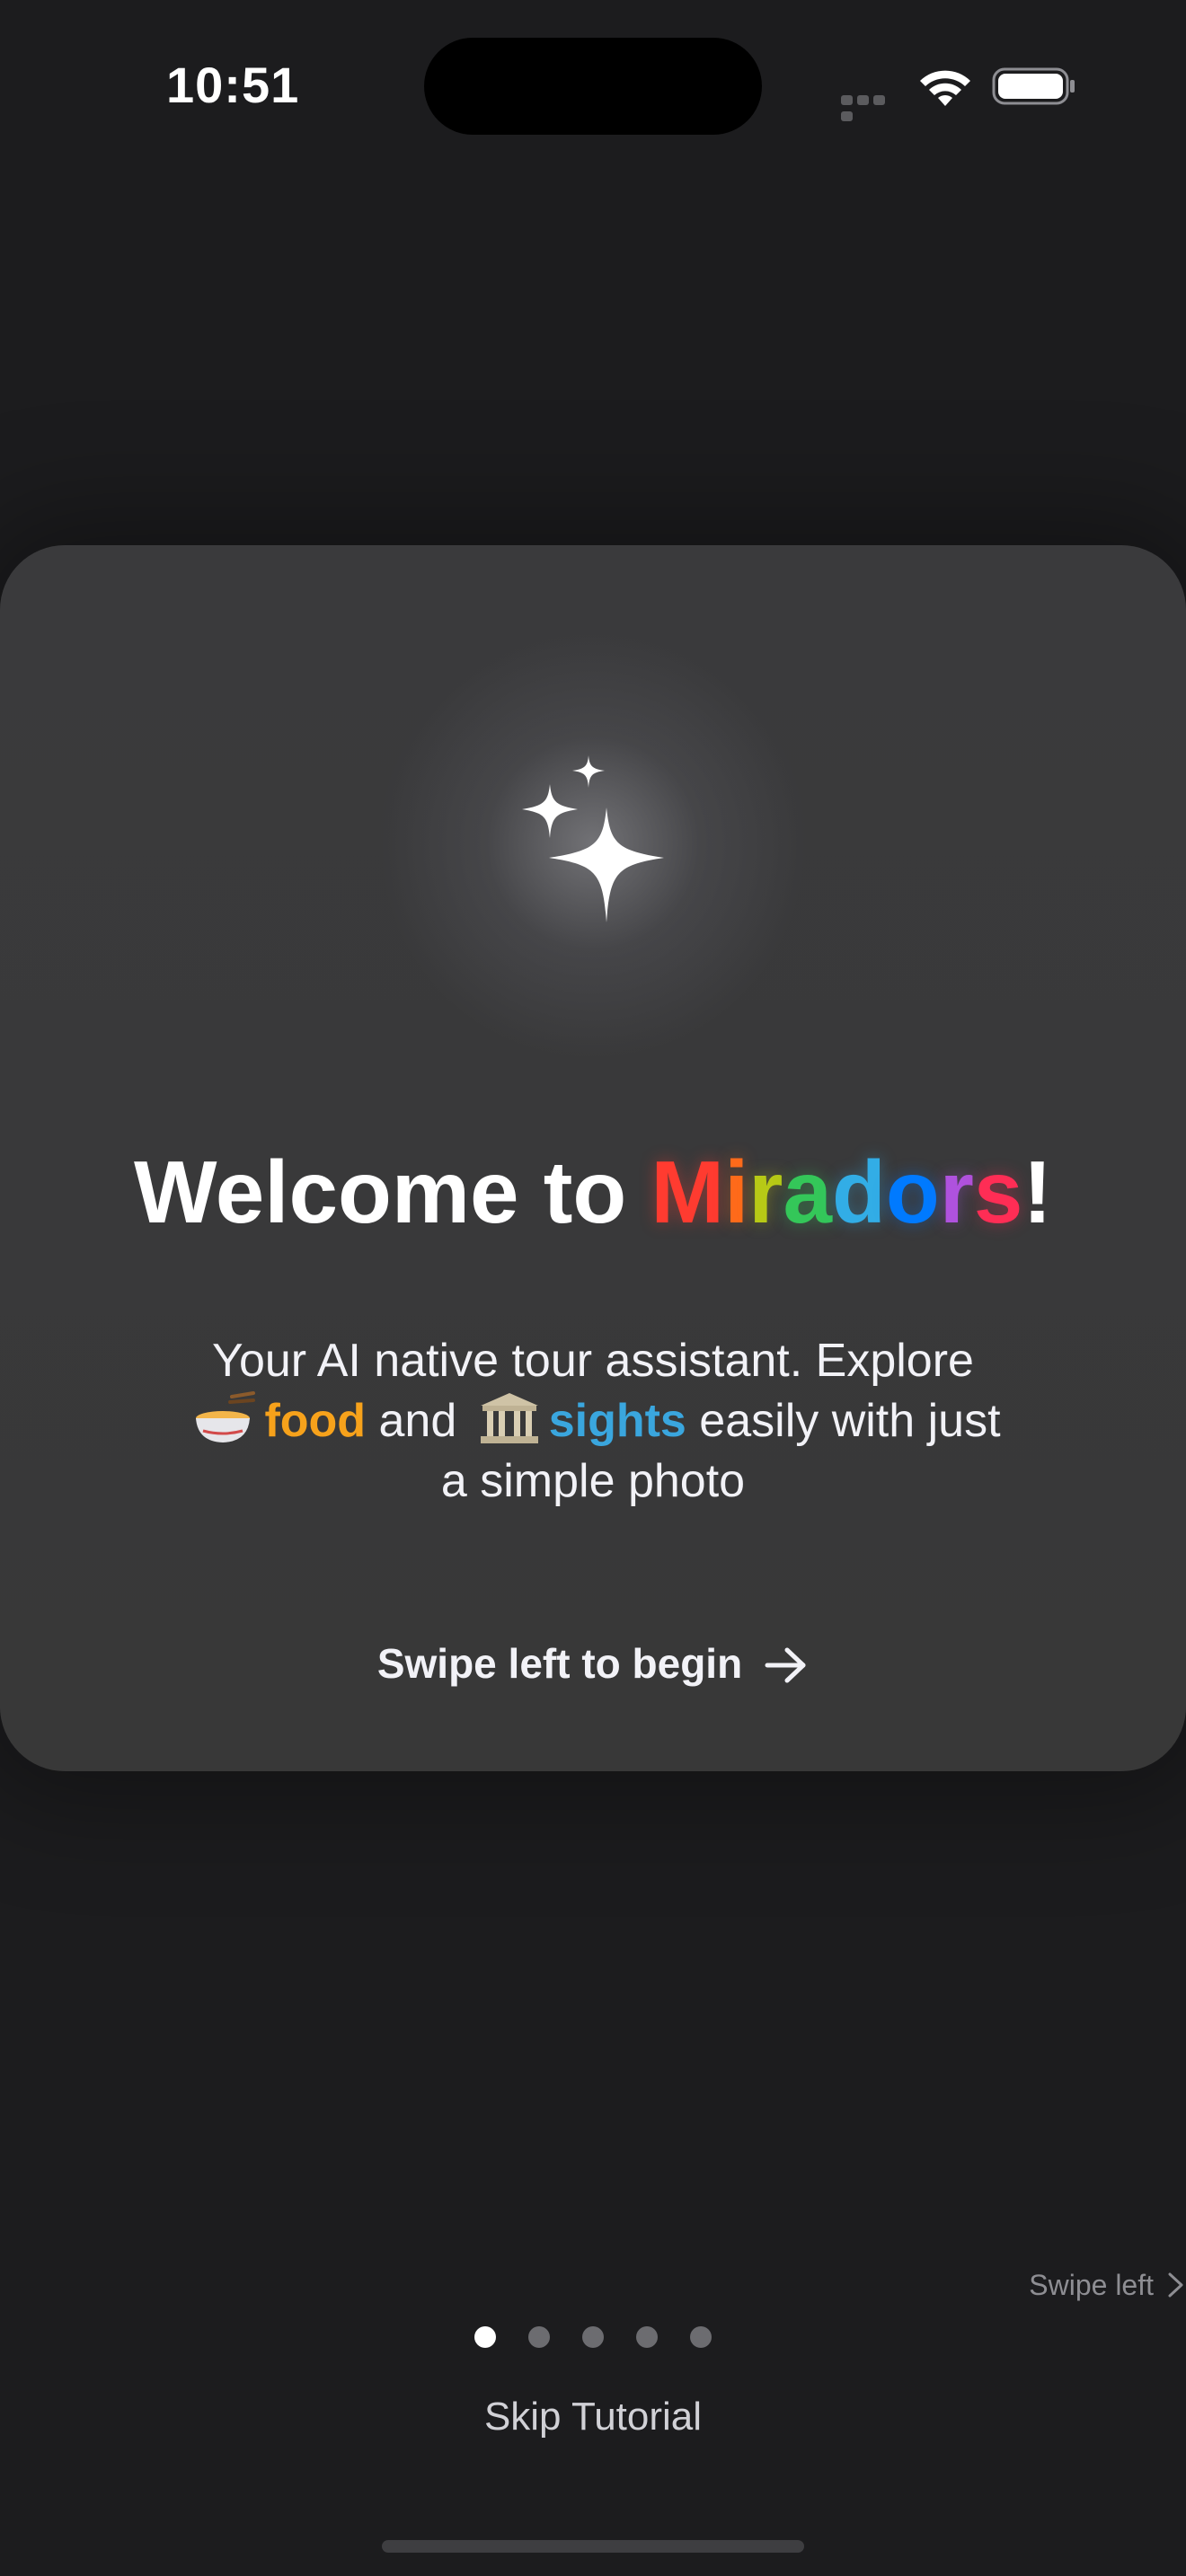 The width and height of the screenshot is (1186, 2576). What do you see at coordinates (1033, 86) in the screenshot?
I see `battery-icon` at bounding box center [1033, 86].